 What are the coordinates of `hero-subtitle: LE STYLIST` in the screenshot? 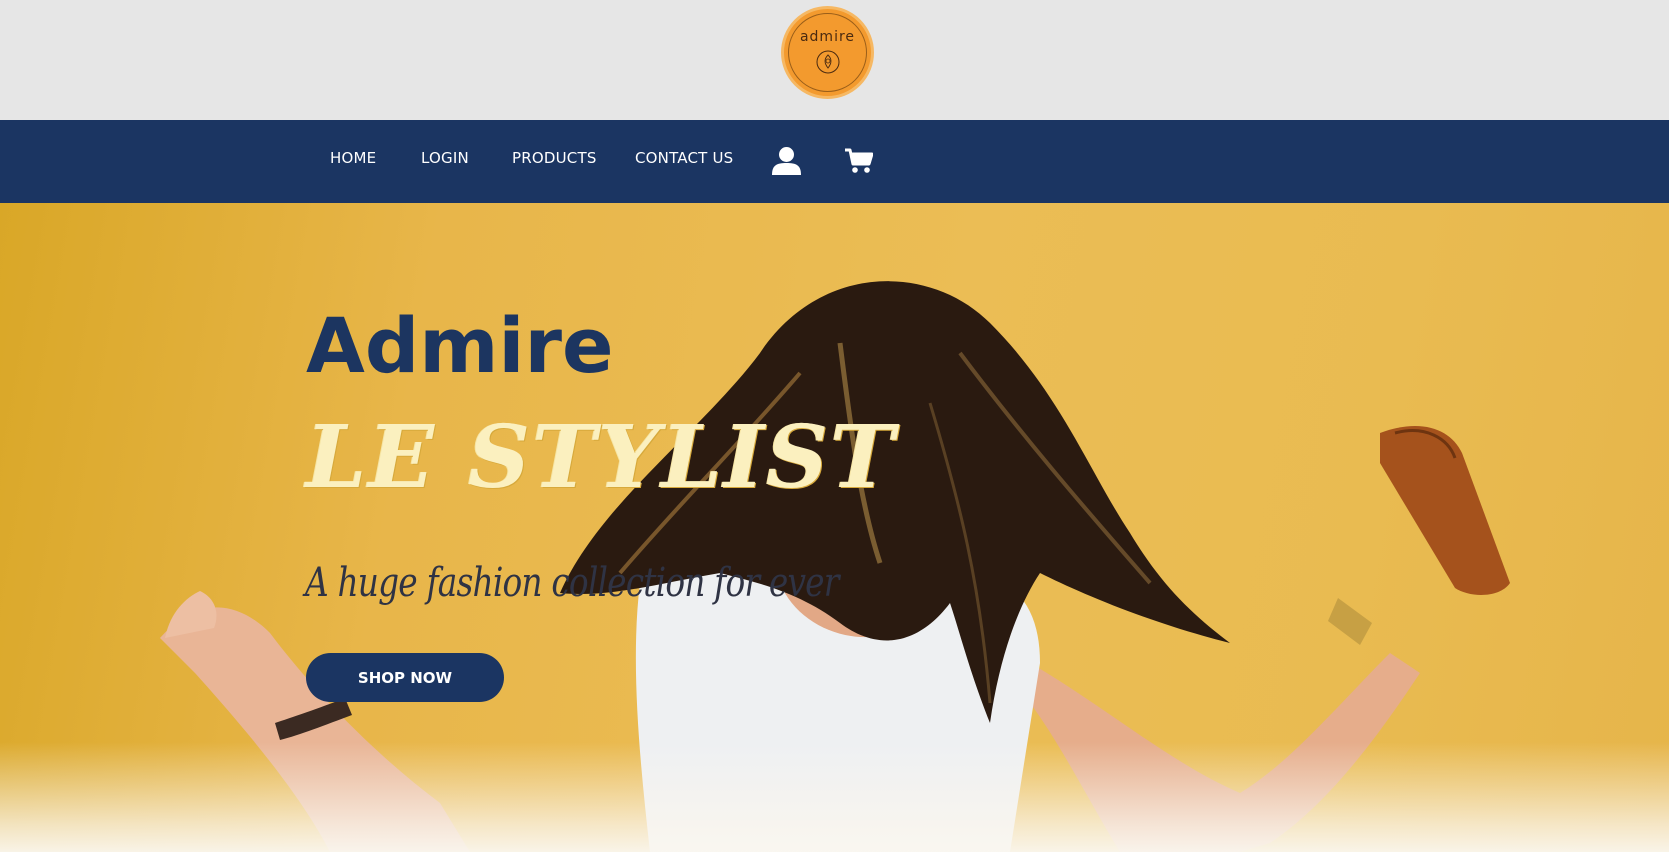 It's located at (601, 457).